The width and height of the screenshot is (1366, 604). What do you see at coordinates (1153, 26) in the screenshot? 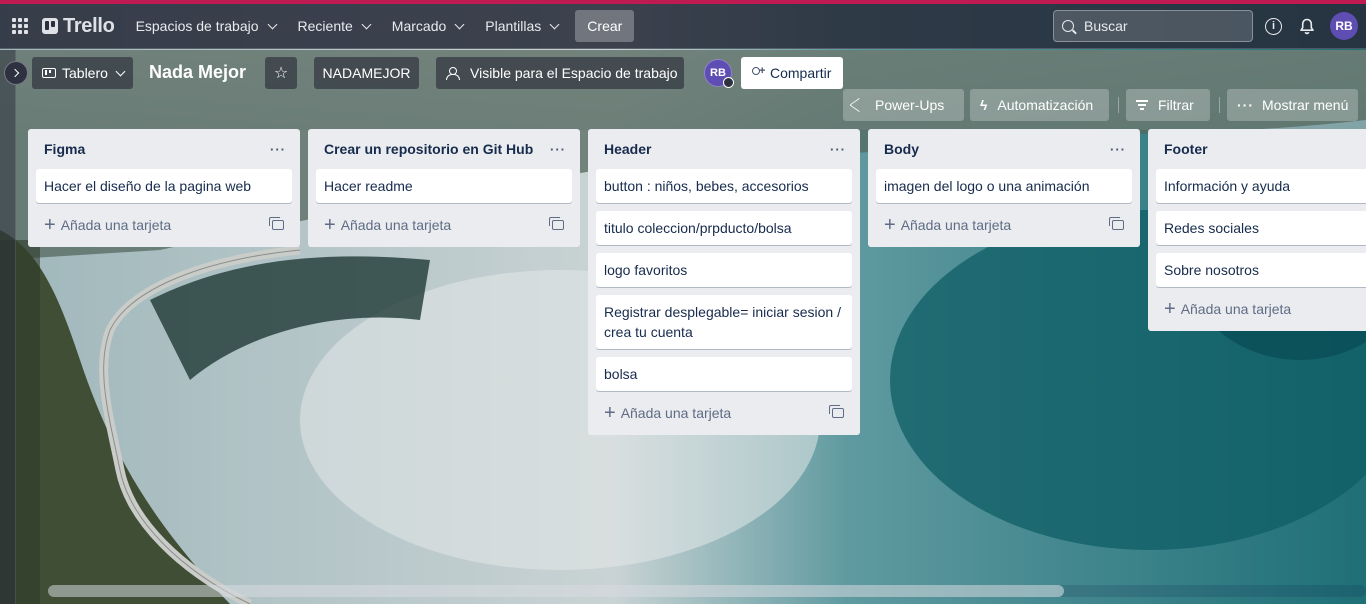
I see `search-input: Buscar` at bounding box center [1153, 26].